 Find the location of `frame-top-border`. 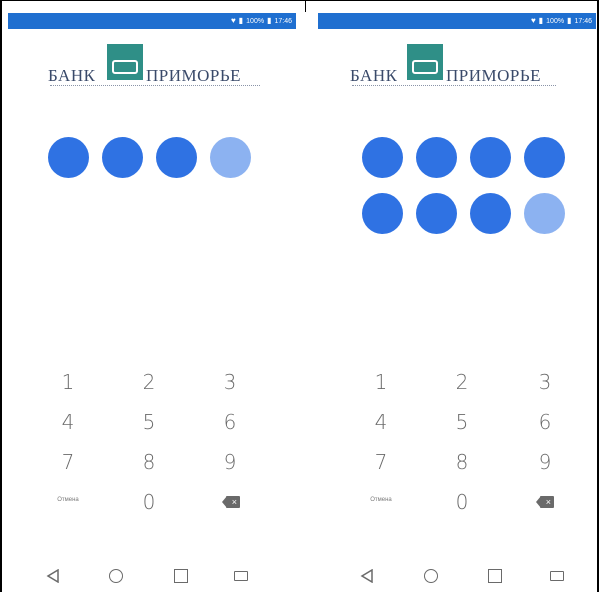

frame-top-border is located at coordinates (299, 0).